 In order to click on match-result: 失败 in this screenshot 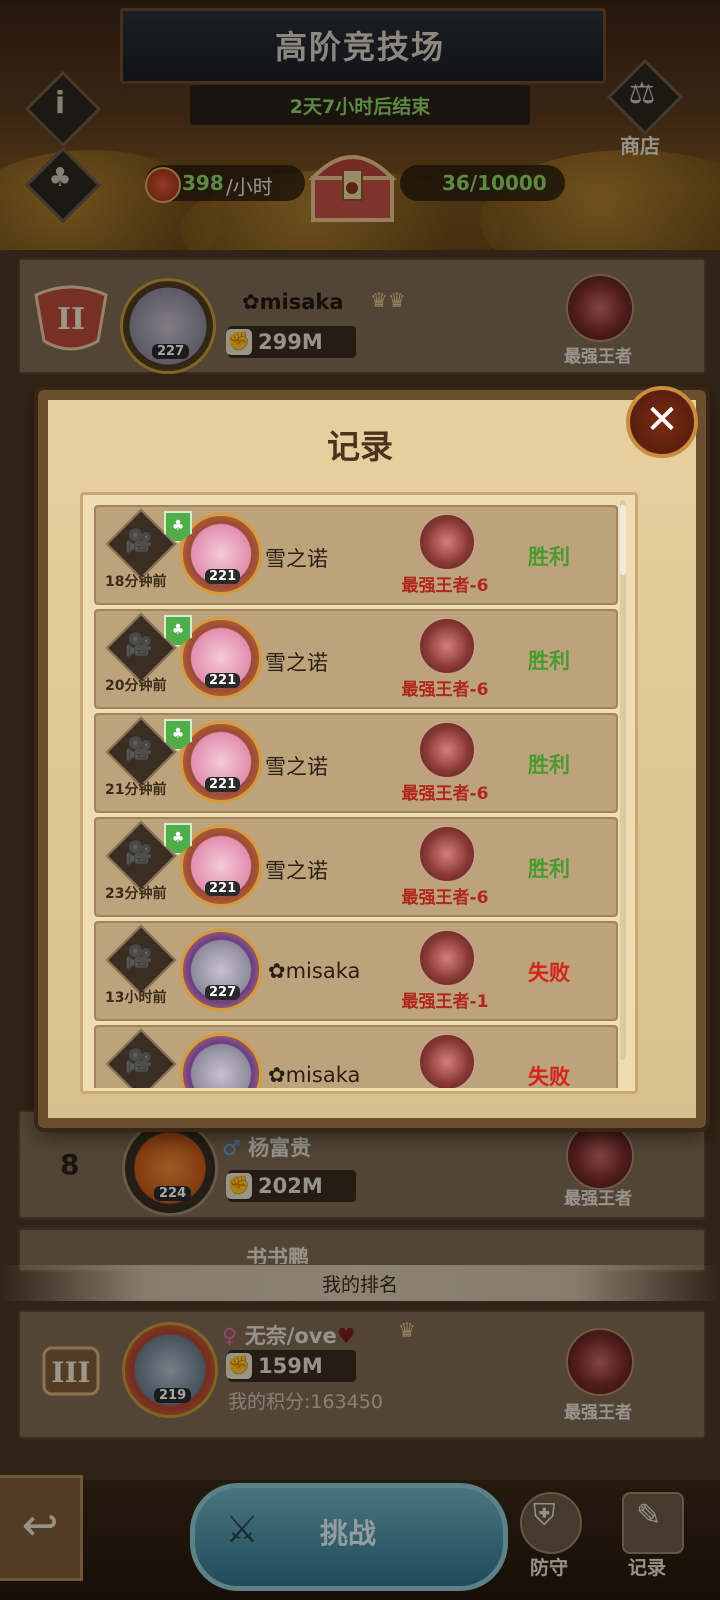, I will do `click(549, 1076)`.